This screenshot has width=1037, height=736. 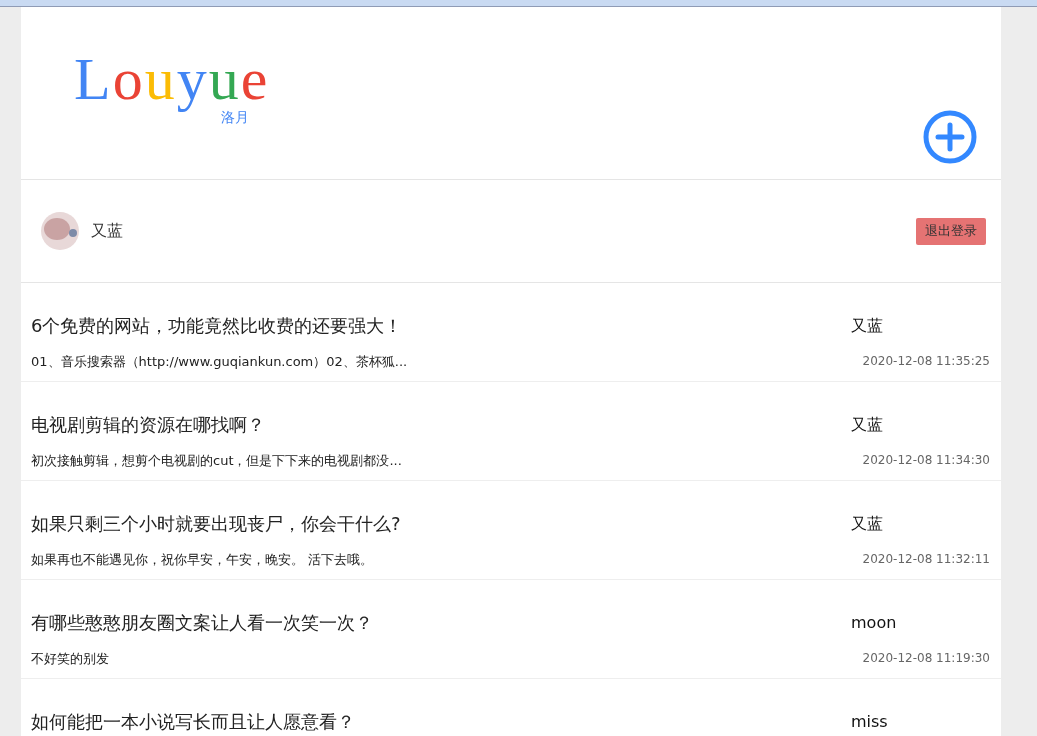 I want to click on logo-subtitle: 洛月, so click(x=235, y=117).